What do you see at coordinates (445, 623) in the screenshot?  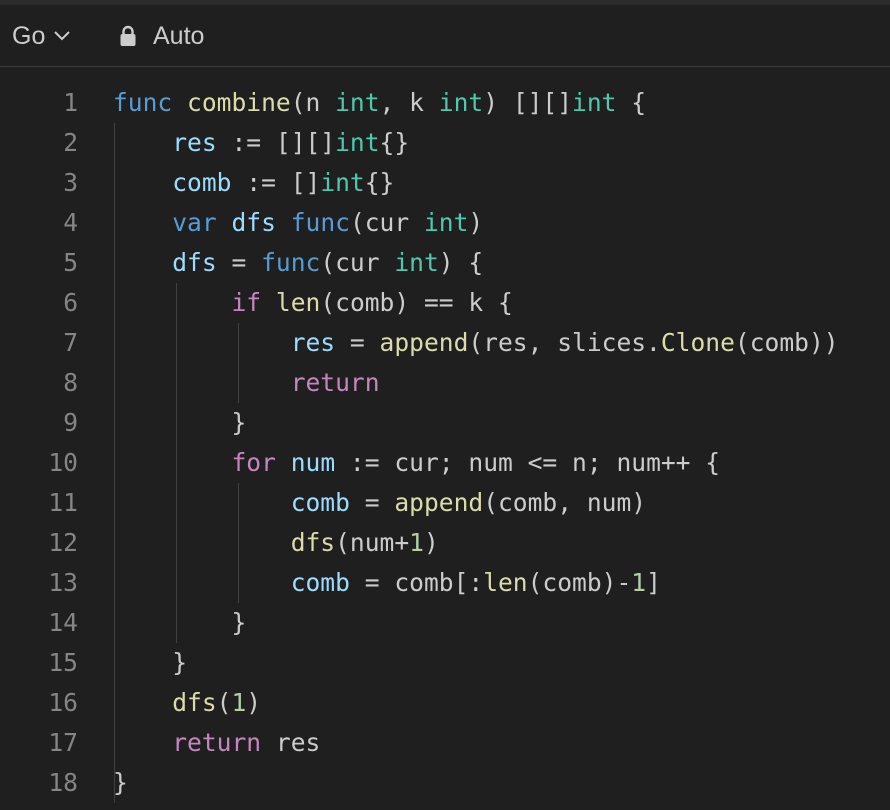 I see `code-line: 14 }` at bounding box center [445, 623].